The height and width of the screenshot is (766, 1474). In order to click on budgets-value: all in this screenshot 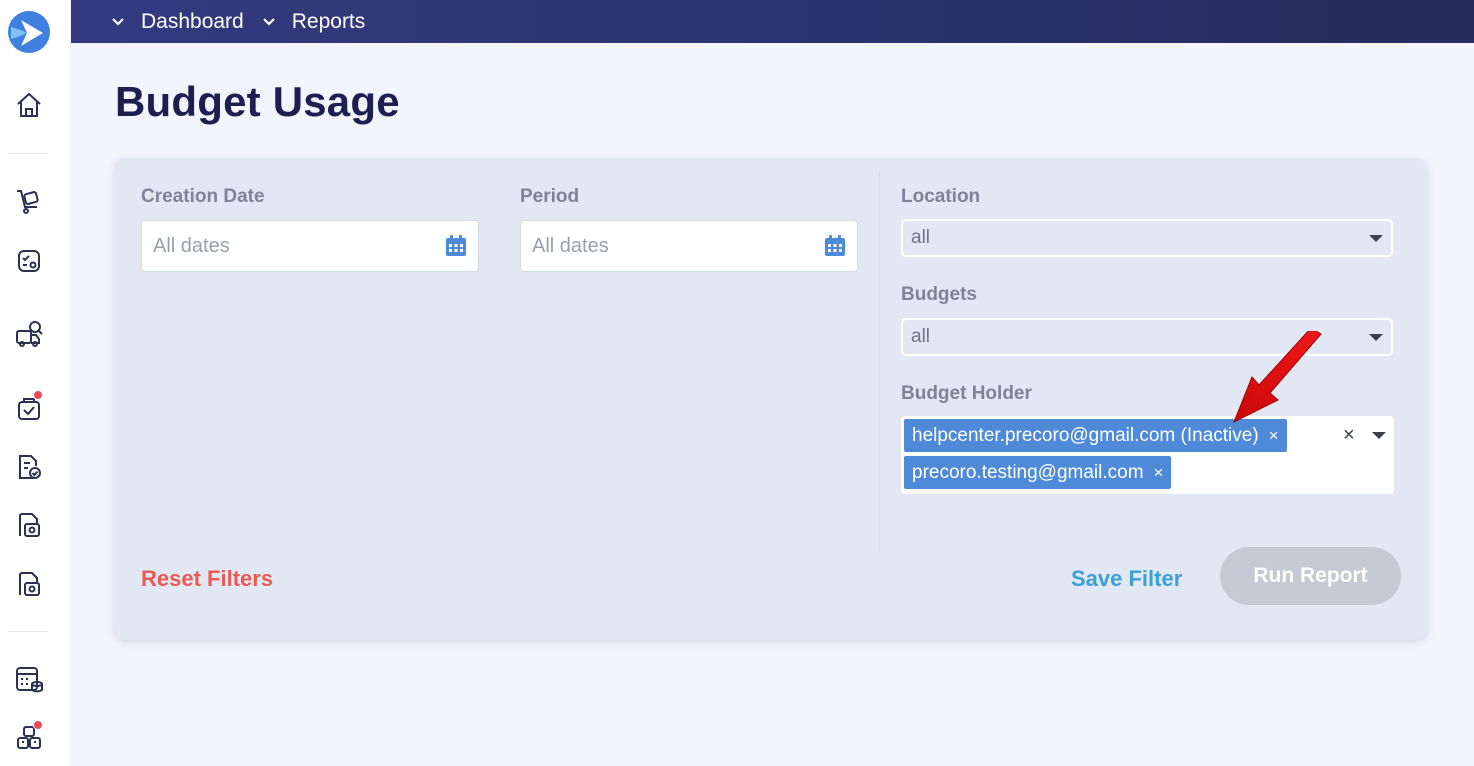, I will do `click(921, 336)`.